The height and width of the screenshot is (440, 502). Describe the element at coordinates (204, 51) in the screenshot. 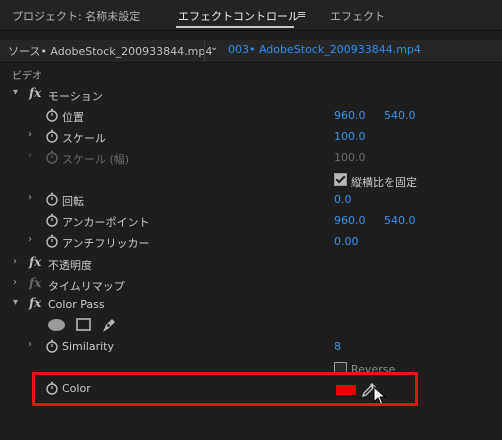

I see `divider` at that location.